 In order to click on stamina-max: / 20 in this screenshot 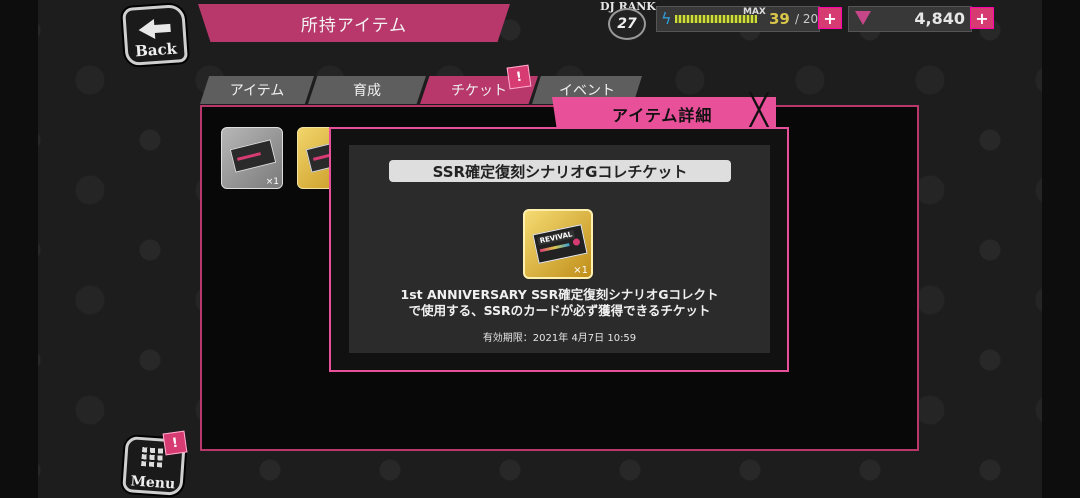, I will do `click(807, 19)`.